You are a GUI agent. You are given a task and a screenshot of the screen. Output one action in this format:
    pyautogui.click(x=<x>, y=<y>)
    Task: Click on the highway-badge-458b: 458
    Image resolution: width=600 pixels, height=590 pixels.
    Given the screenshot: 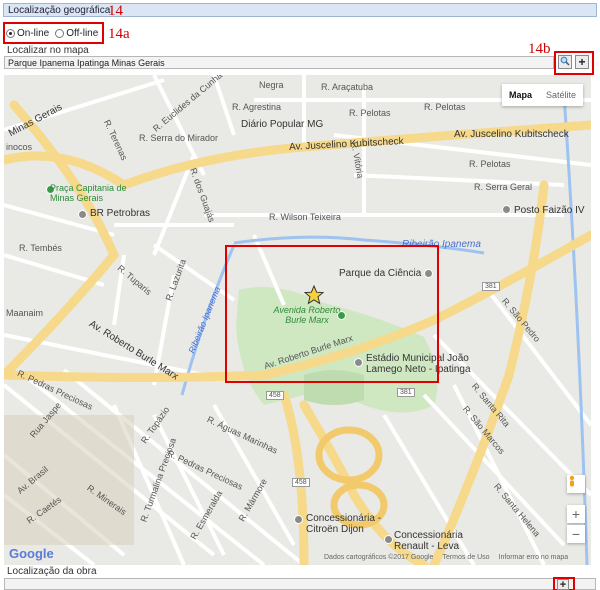 What is the action you would take?
    pyautogui.click(x=301, y=482)
    